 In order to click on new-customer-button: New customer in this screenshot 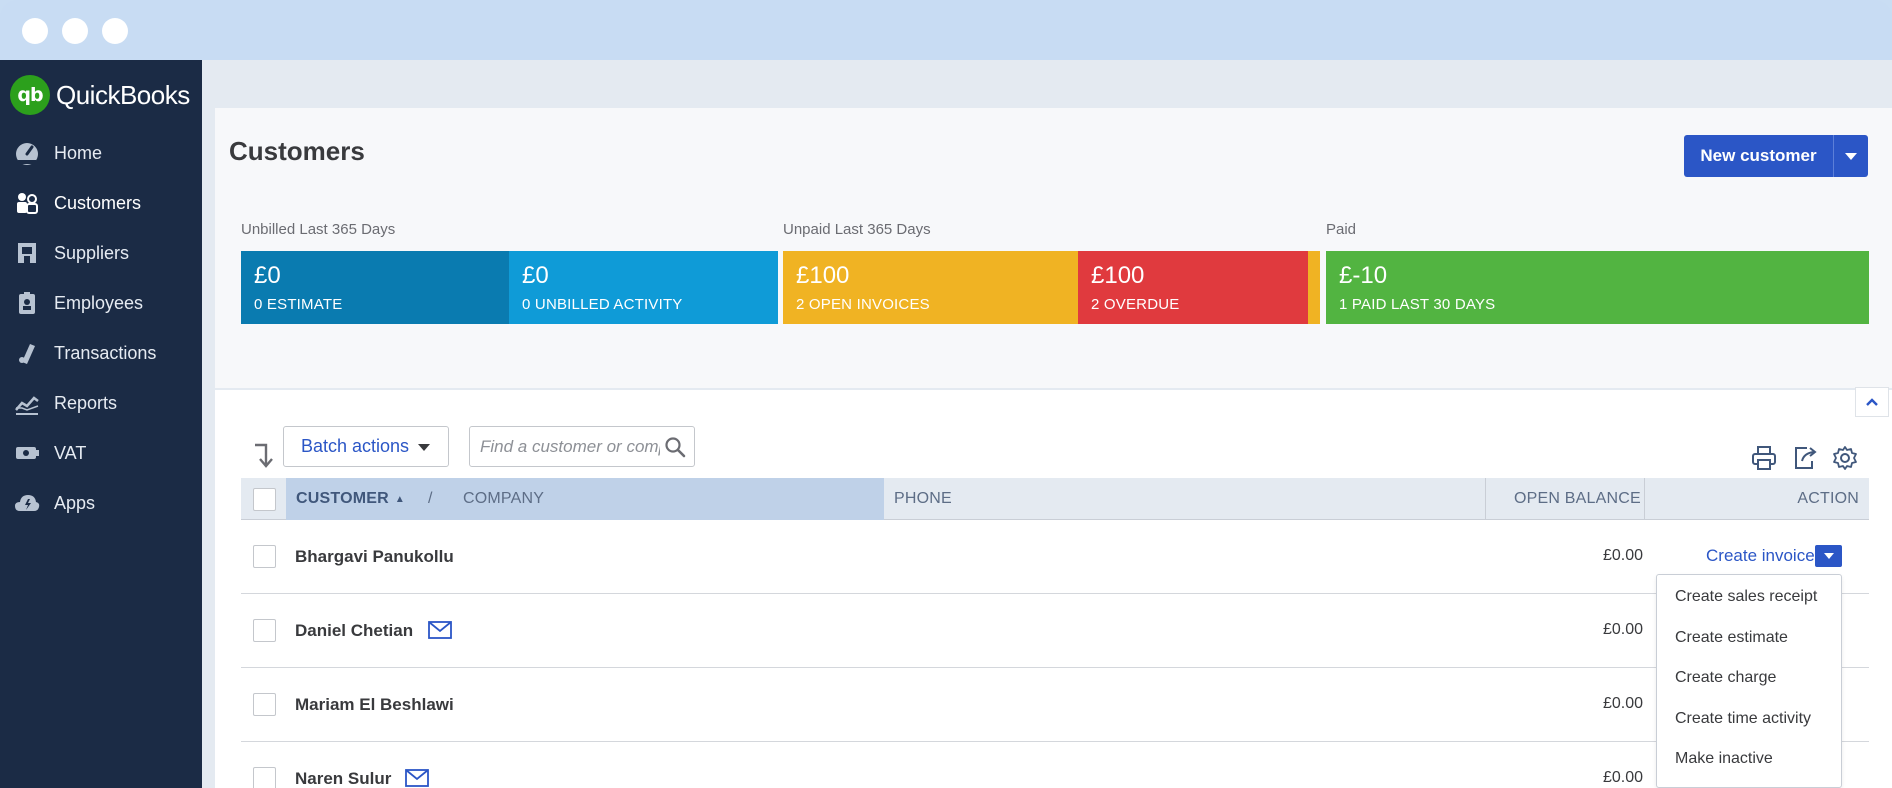, I will do `click(1776, 156)`.